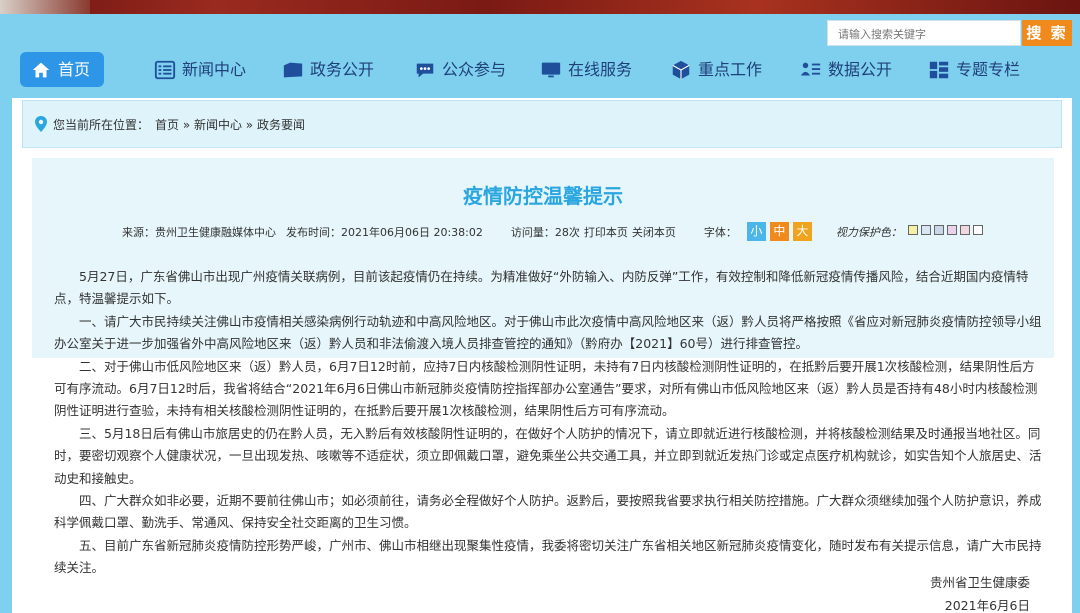 The width and height of the screenshot is (1080, 613). What do you see at coordinates (540, 7) in the screenshot?
I see `header-banner` at bounding box center [540, 7].